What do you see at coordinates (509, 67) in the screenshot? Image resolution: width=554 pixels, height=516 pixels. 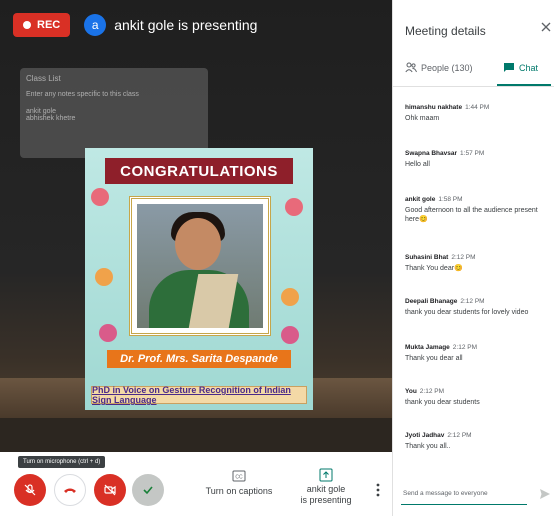 I see `chat-icon` at bounding box center [509, 67].